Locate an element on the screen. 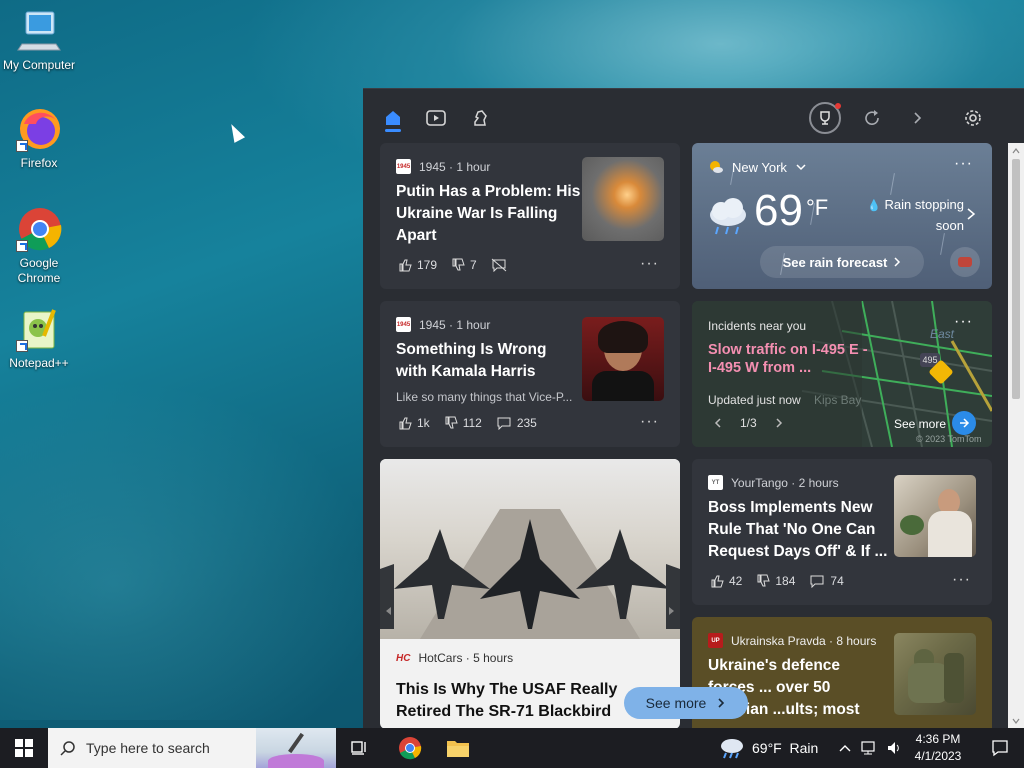  comments-button: 235 is located at coordinates (516, 423).